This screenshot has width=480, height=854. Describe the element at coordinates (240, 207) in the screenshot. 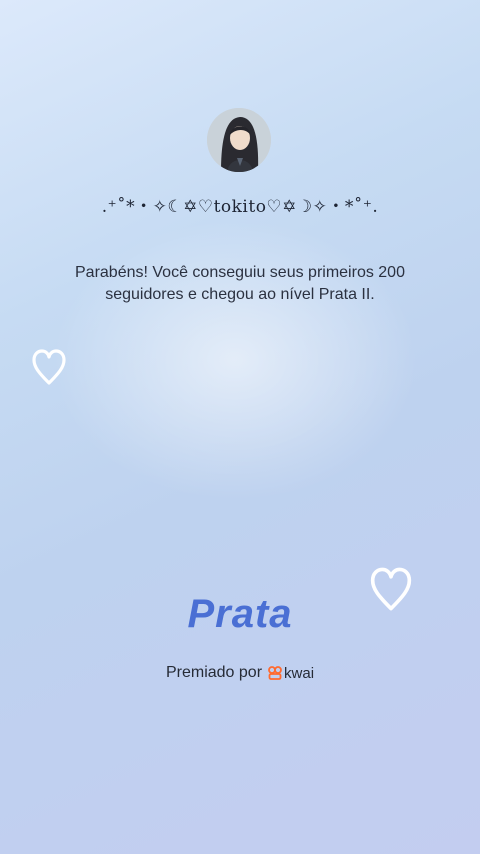

I see `username: .⁺˚*・✧☾✡♡tokito♡✡☽✧・*˚⁺.` at that location.